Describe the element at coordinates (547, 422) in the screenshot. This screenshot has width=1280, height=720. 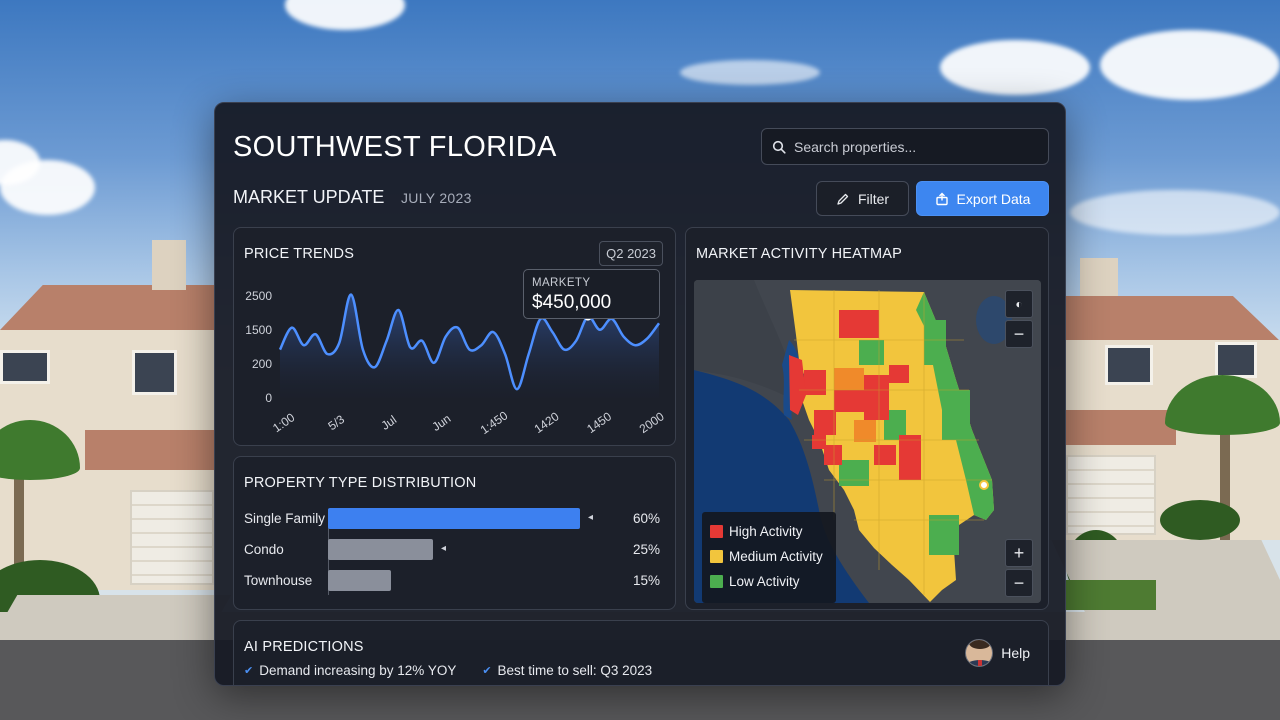
I see `x-tick-label: 1420` at that location.